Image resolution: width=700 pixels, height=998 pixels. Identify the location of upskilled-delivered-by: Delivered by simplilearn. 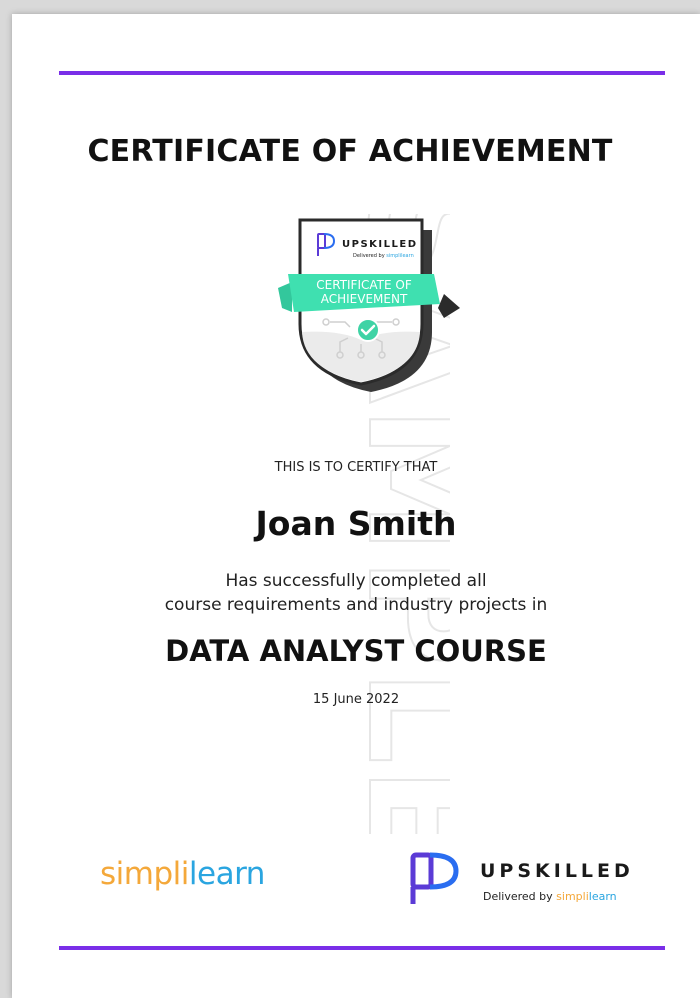
(550, 896).